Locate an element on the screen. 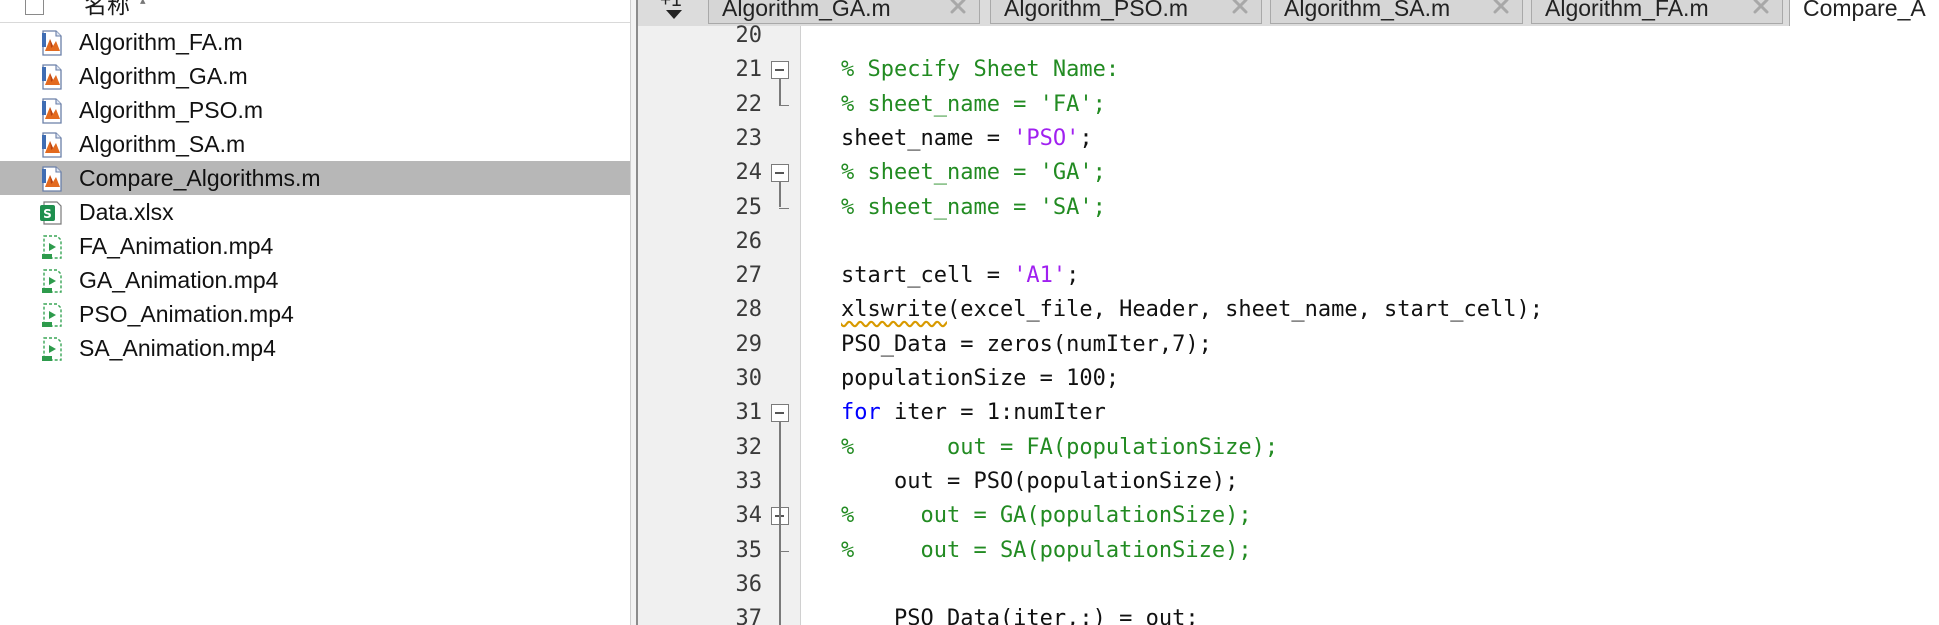  line-number: 32 is located at coordinates (749, 447).